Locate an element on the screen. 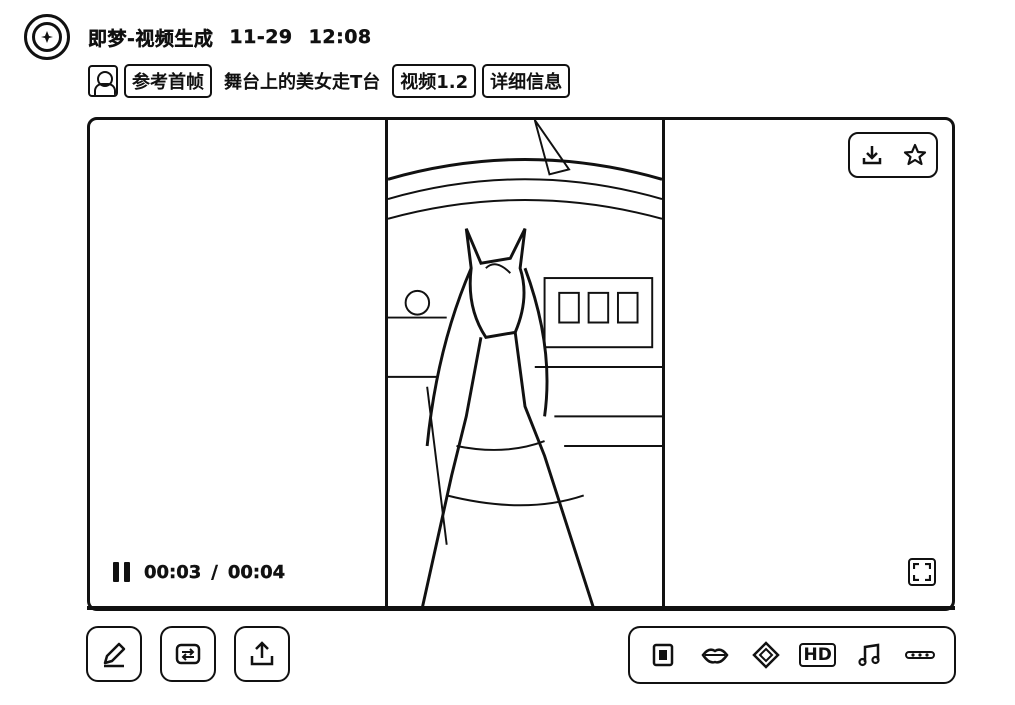 The image size is (1015, 705). reference-frame-thumbnail is located at coordinates (103, 81).